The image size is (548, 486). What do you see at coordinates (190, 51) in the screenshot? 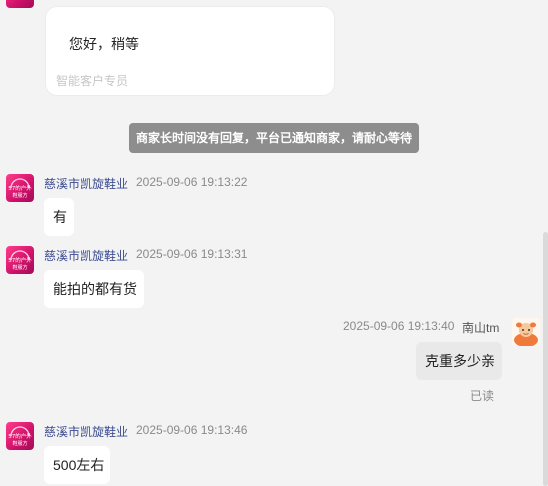
I see `agent-message-card: 您好，稍等 智能客户专员` at bounding box center [190, 51].